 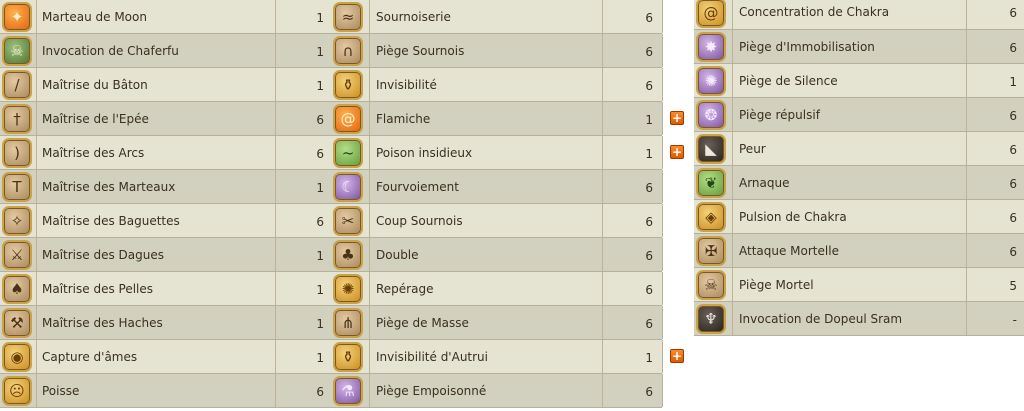 What do you see at coordinates (348, 255) in the screenshot?
I see `double-icon: ♣` at bounding box center [348, 255].